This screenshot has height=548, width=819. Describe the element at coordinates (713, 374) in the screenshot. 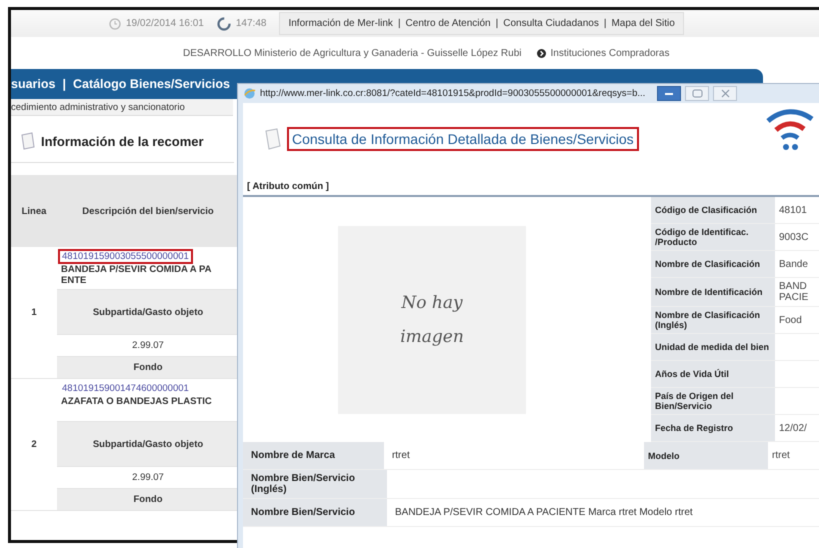

I see `attribute-label: Años de Vida Útil` at that location.